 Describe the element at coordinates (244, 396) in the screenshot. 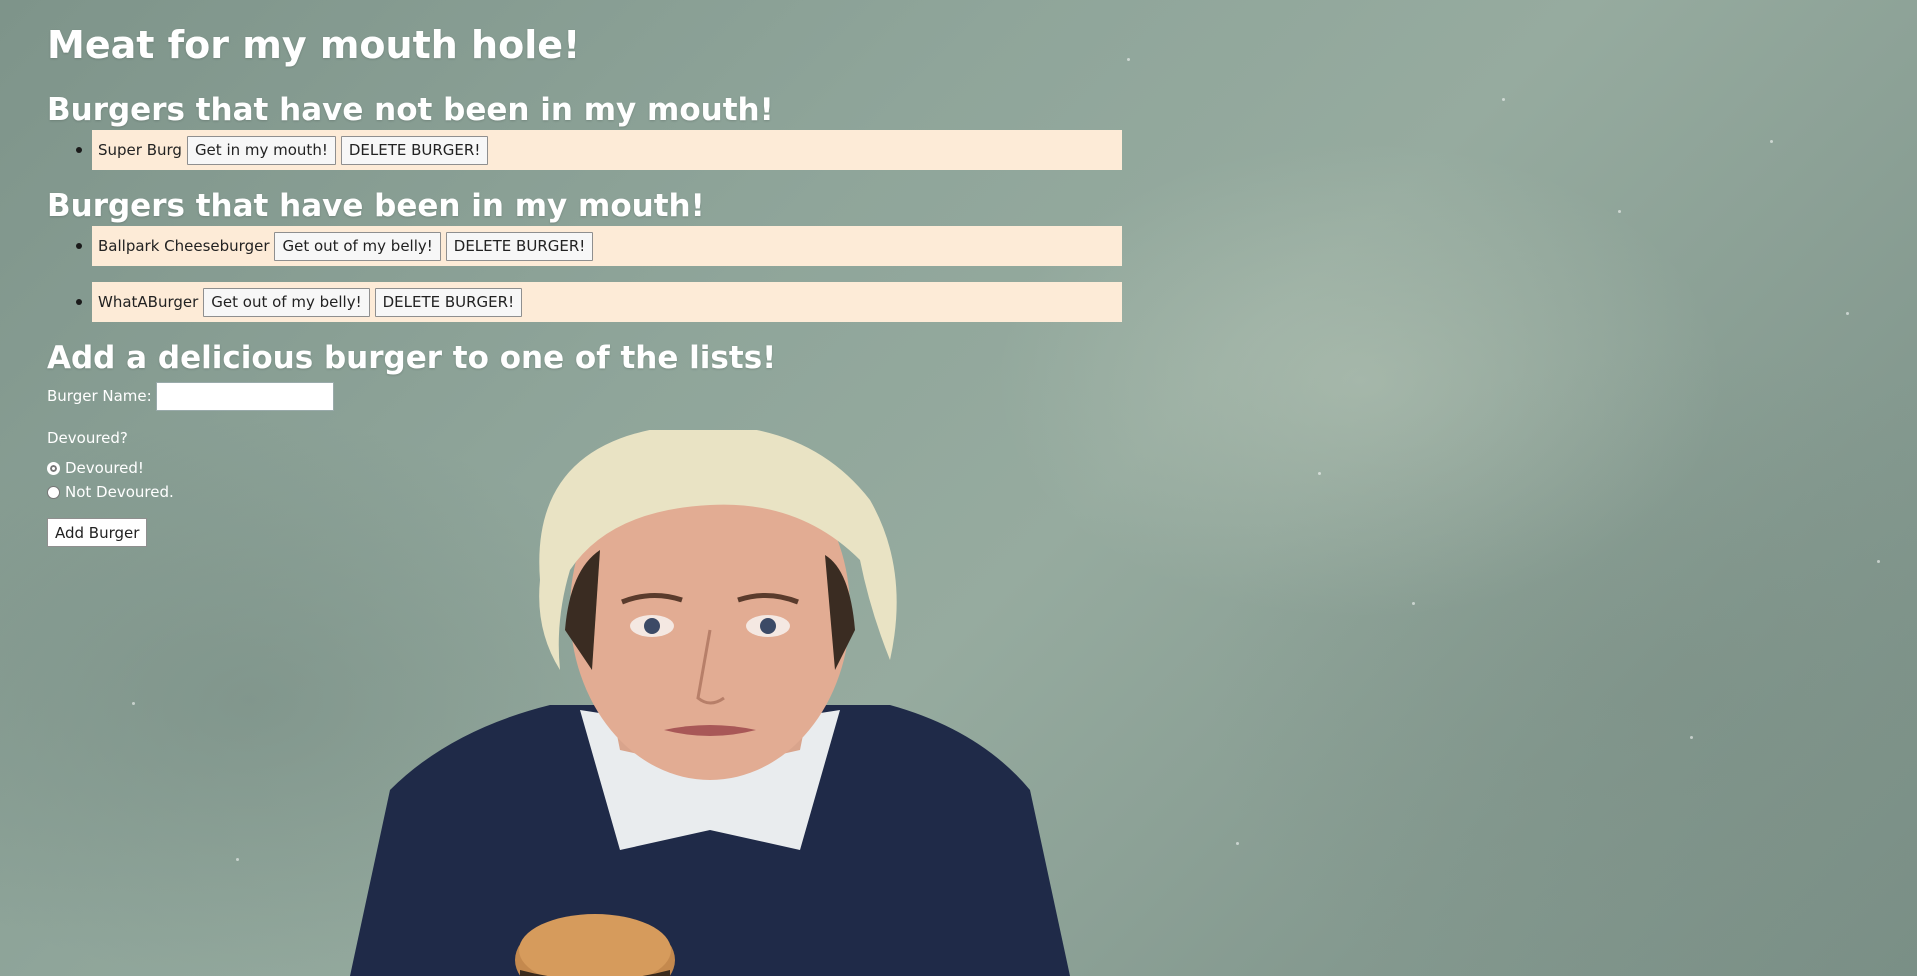

I see `burger-name-input` at that location.